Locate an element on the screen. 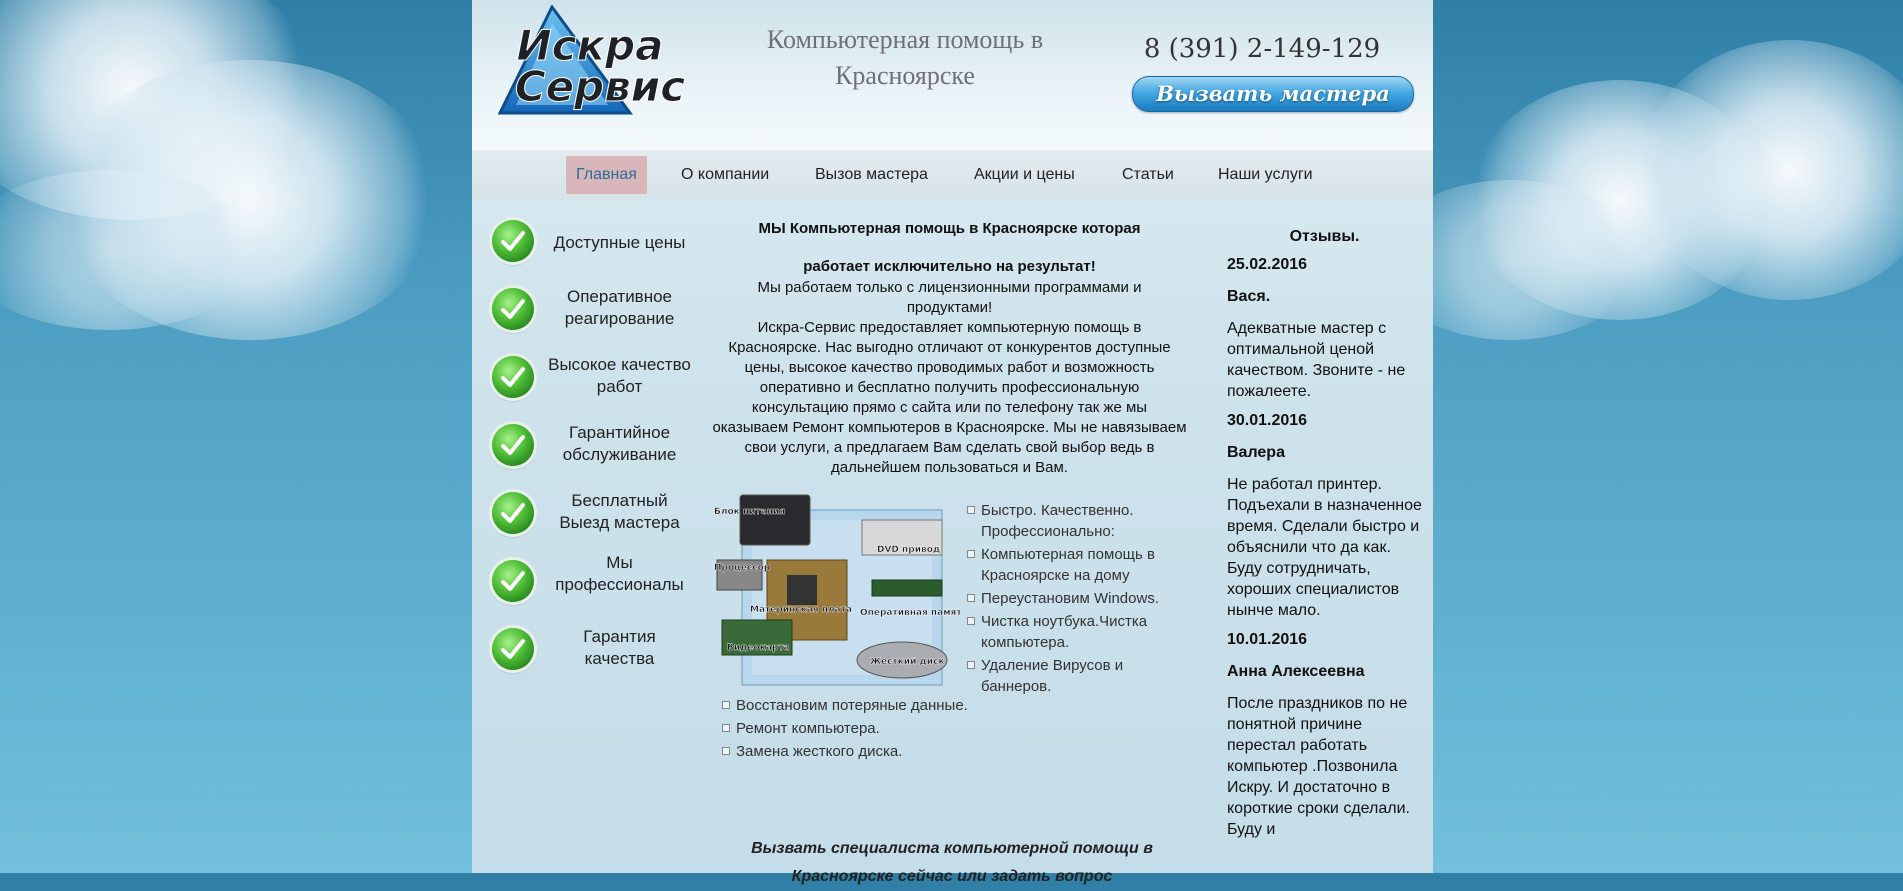 This screenshot has height=891, width=1903. feature-item: Оперативное реагирование is located at coordinates (592, 314).